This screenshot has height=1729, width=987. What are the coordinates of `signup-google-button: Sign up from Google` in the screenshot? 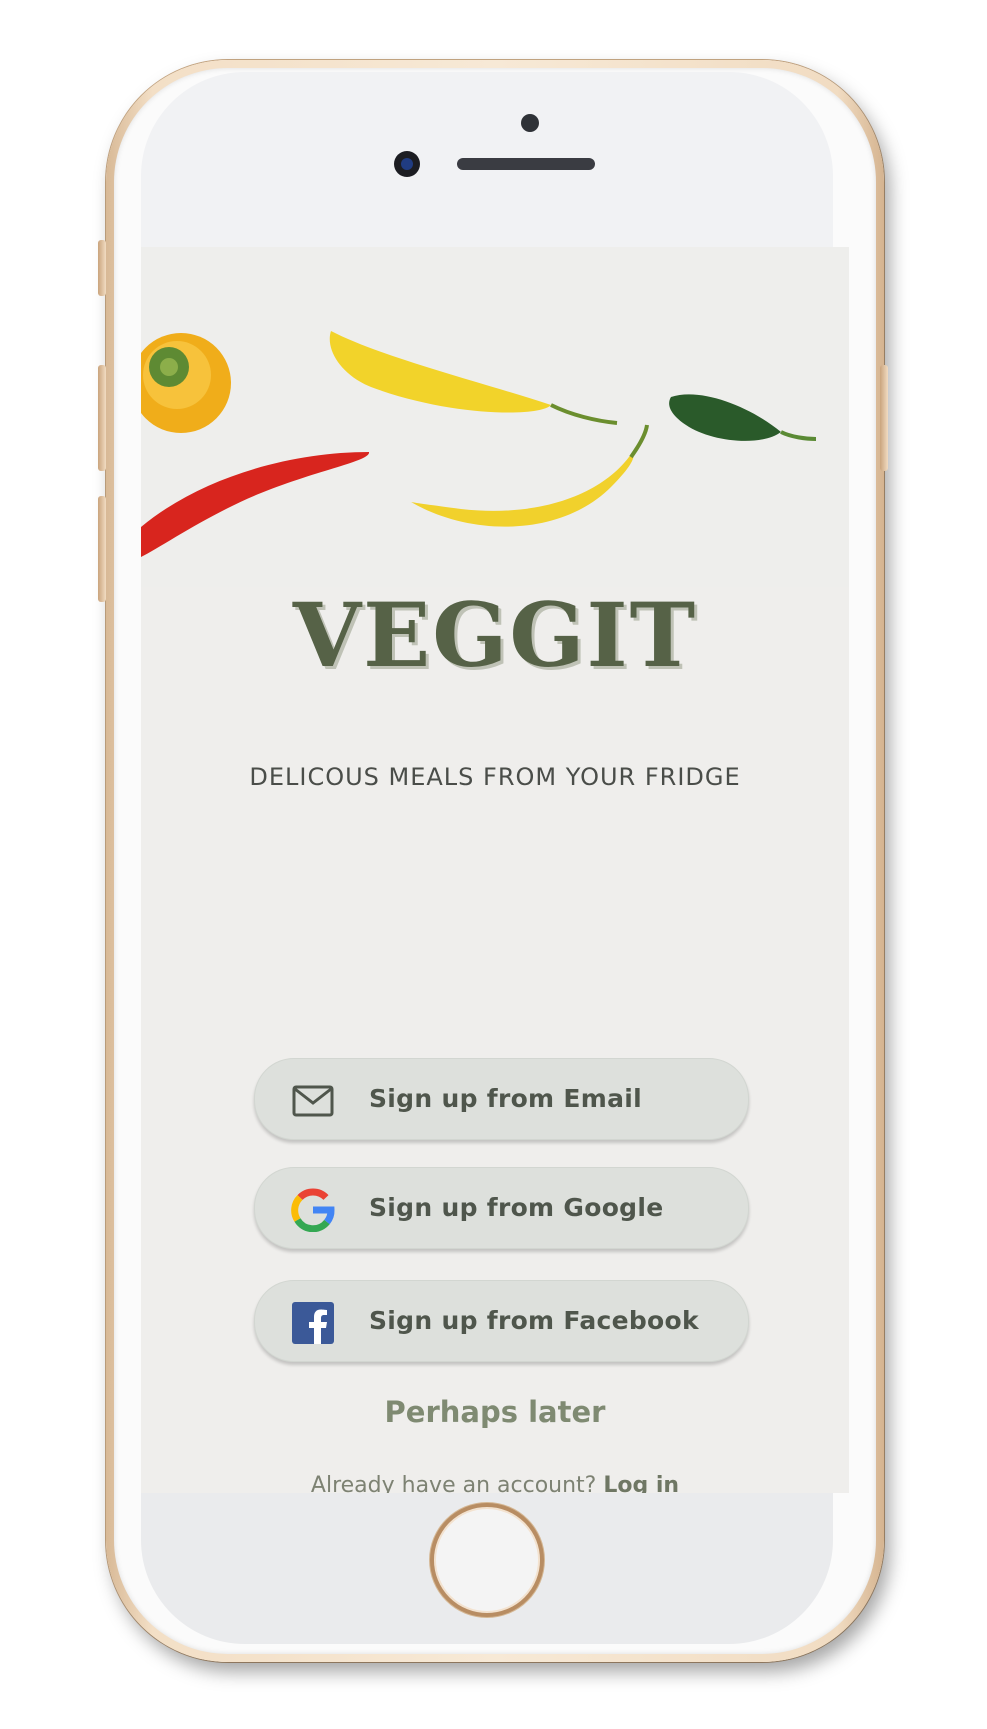 It's located at (501, 1208).